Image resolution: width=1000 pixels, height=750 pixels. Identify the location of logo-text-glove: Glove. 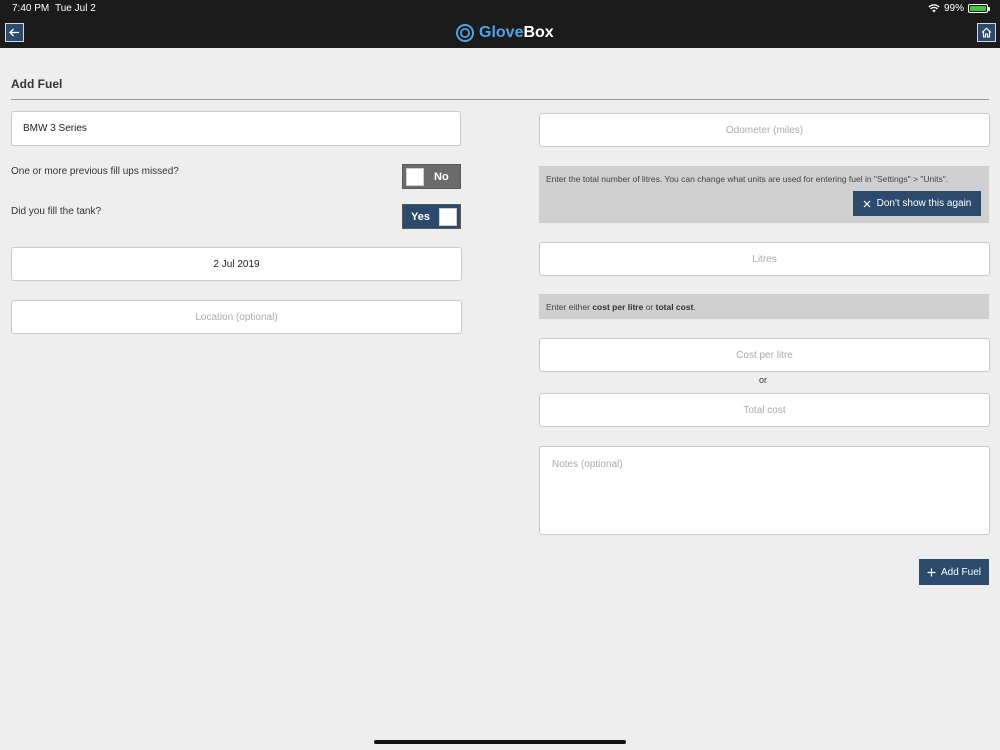
(501, 32).